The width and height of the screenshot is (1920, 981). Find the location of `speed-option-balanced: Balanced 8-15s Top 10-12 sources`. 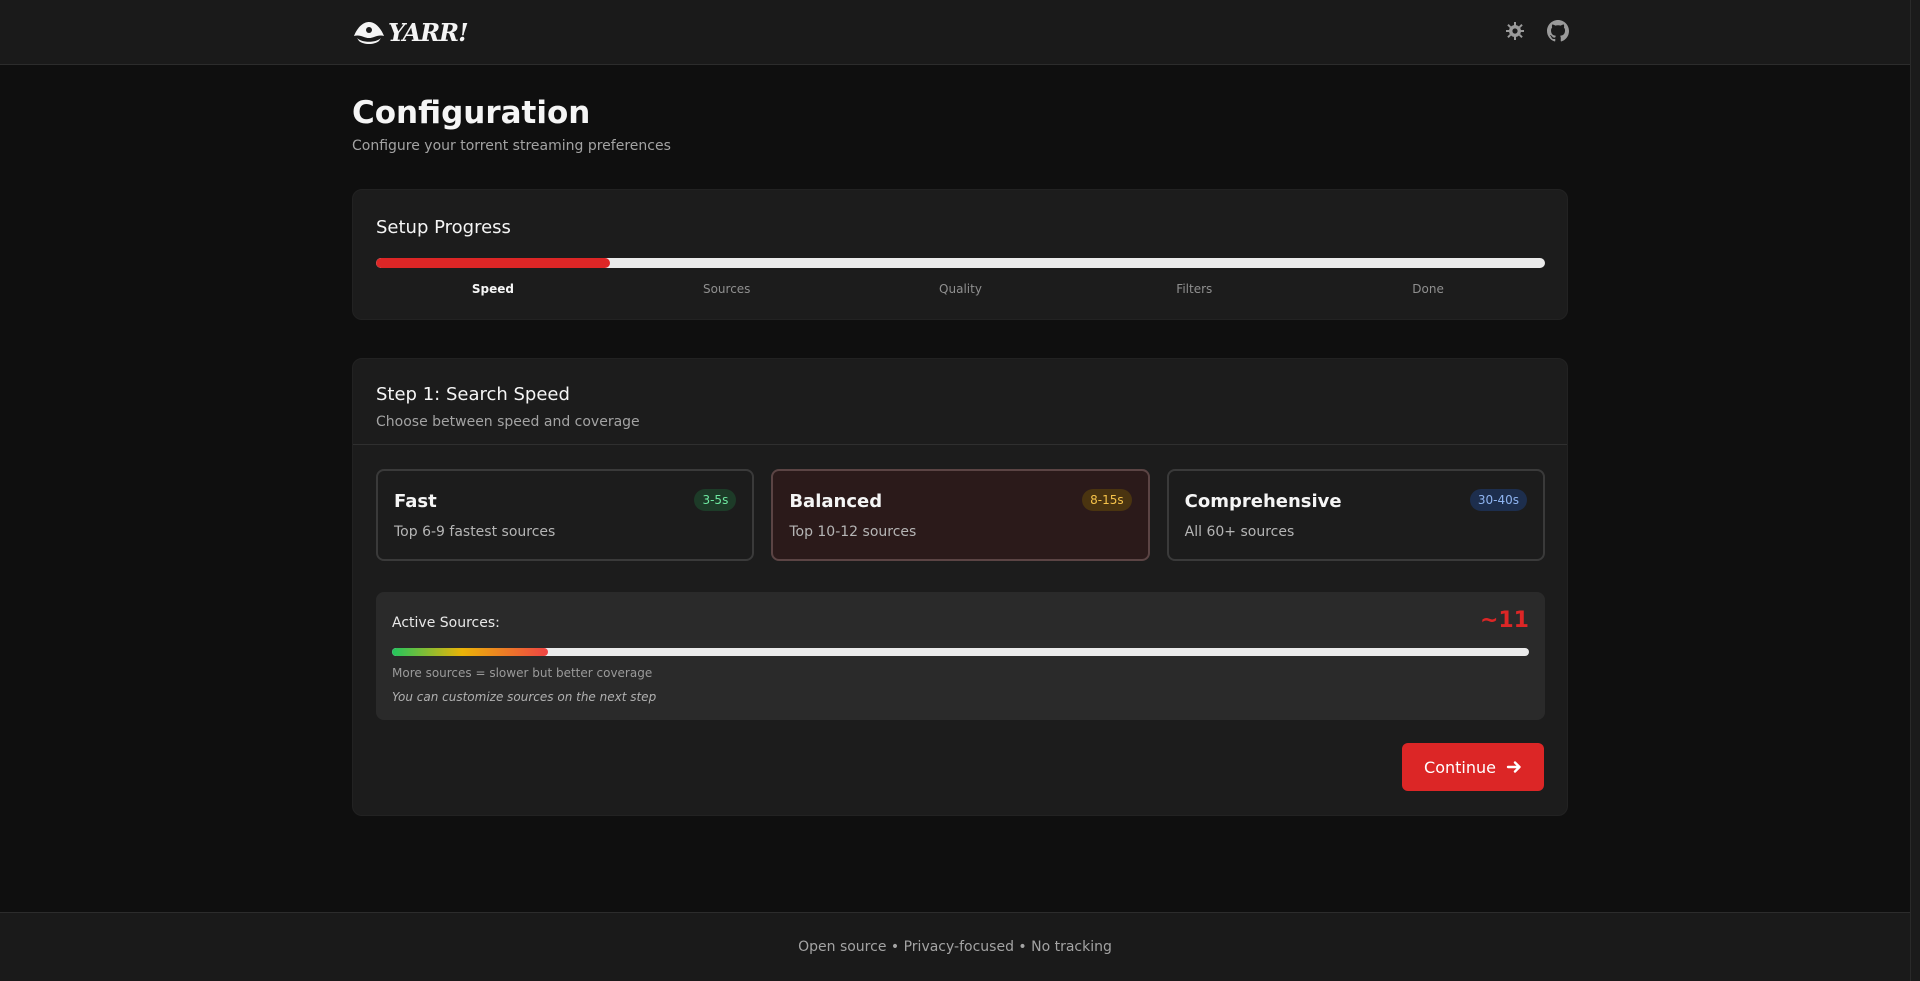

speed-option-balanced: Balanced 8-15s Top 10-12 sources is located at coordinates (960, 515).